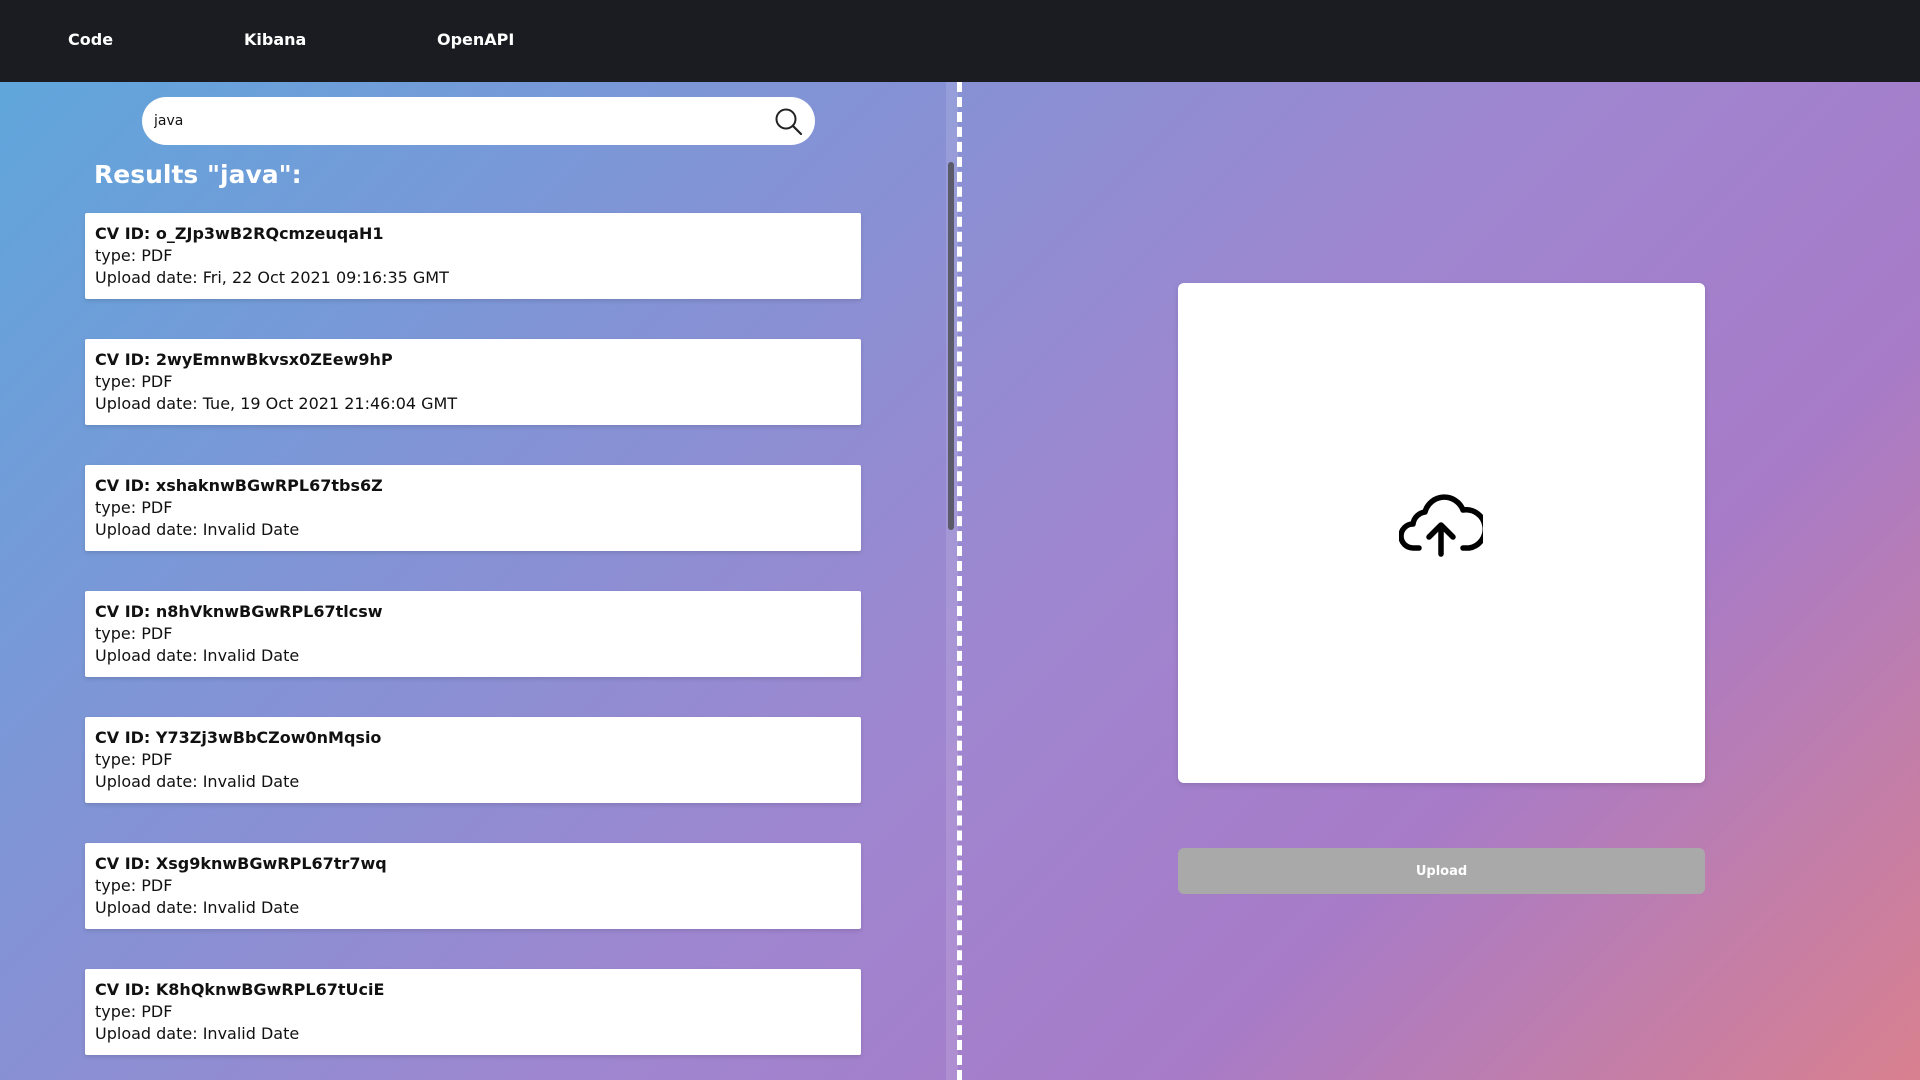 The width and height of the screenshot is (1920, 1080). What do you see at coordinates (275, 39) in the screenshot?
I see `nav-link-kibana: Kibana` at bounding box center [275, 39].